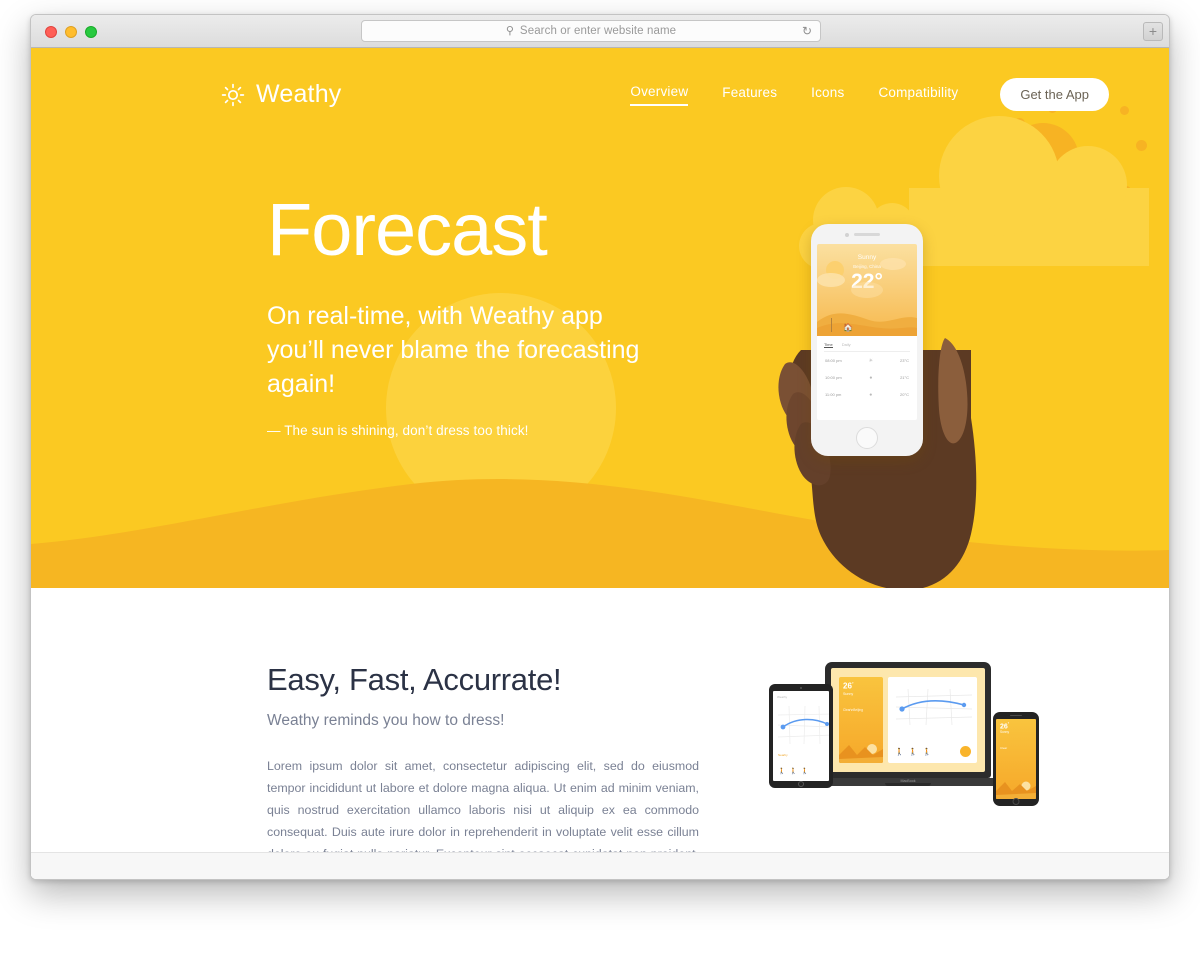 The height and width of the screenshot is (953, 1200). What do you see at coordinates (407, 229) in the screenshot?
I see `hero-title: Forecast` at bounding box center [407, 229].